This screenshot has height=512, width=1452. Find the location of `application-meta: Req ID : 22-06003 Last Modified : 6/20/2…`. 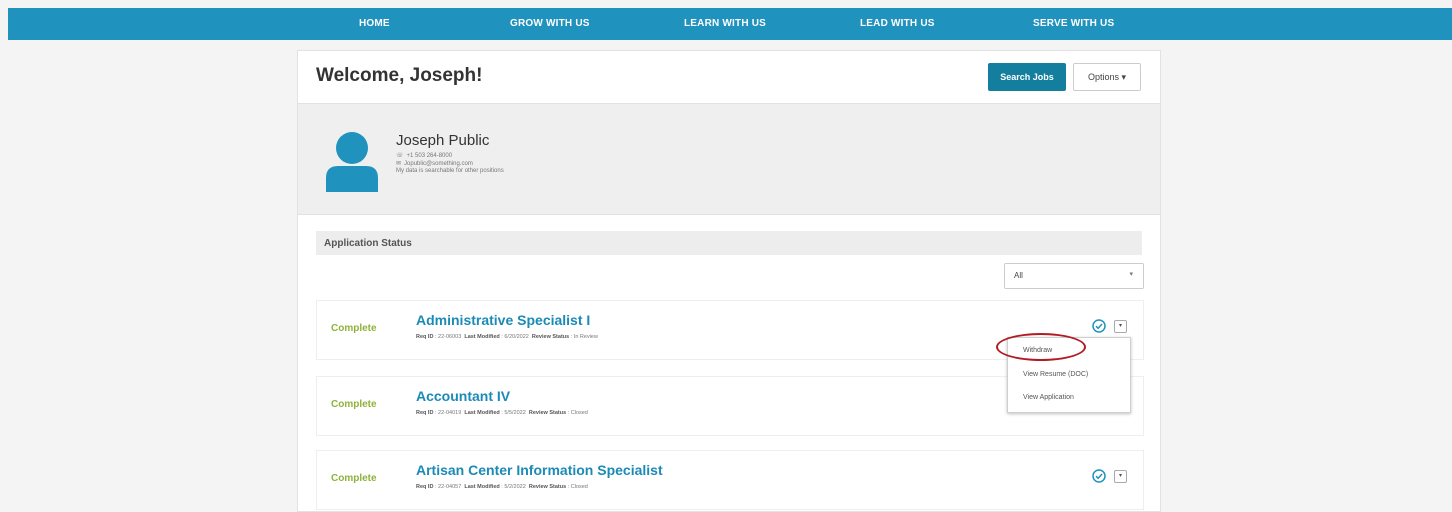

application-meta: Req ID : 22-06003 Last Modified : 6/20/2… is located at coordinates (507, 337).